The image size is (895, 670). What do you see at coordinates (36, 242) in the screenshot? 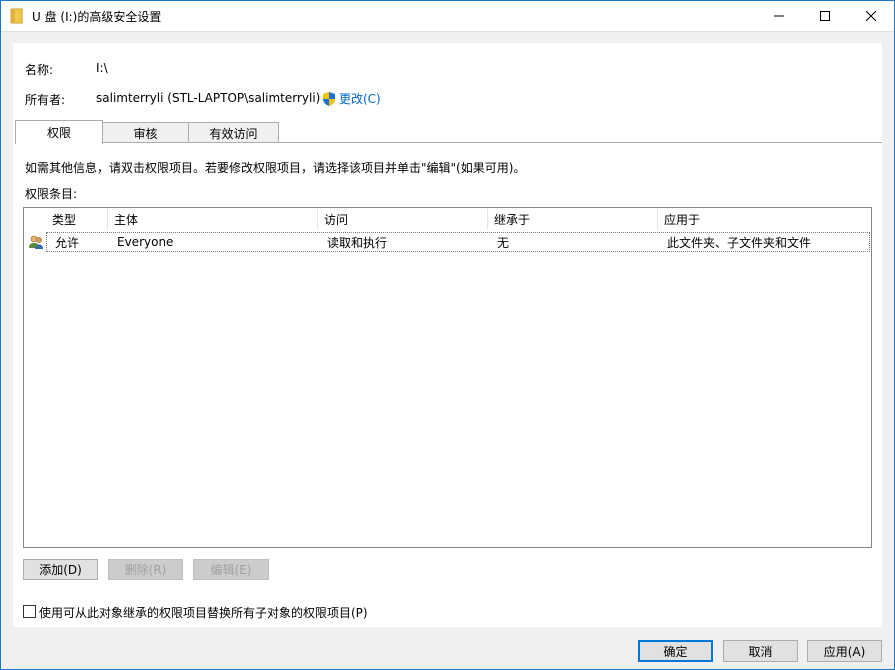
I see `users-icon` at bounding box center [36, 242].